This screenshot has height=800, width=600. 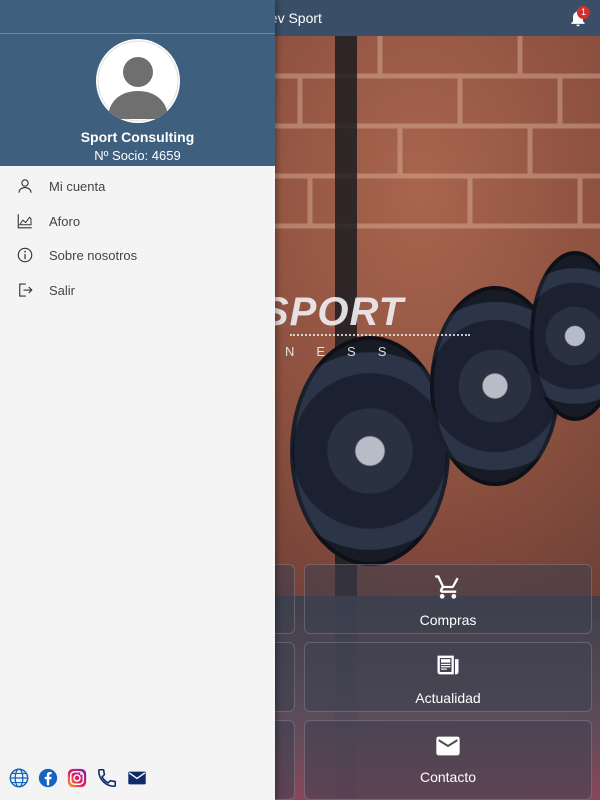 I want to click on menu-item-sobre-nosotros: Sobre nosotros, so click(x=137, y=255).